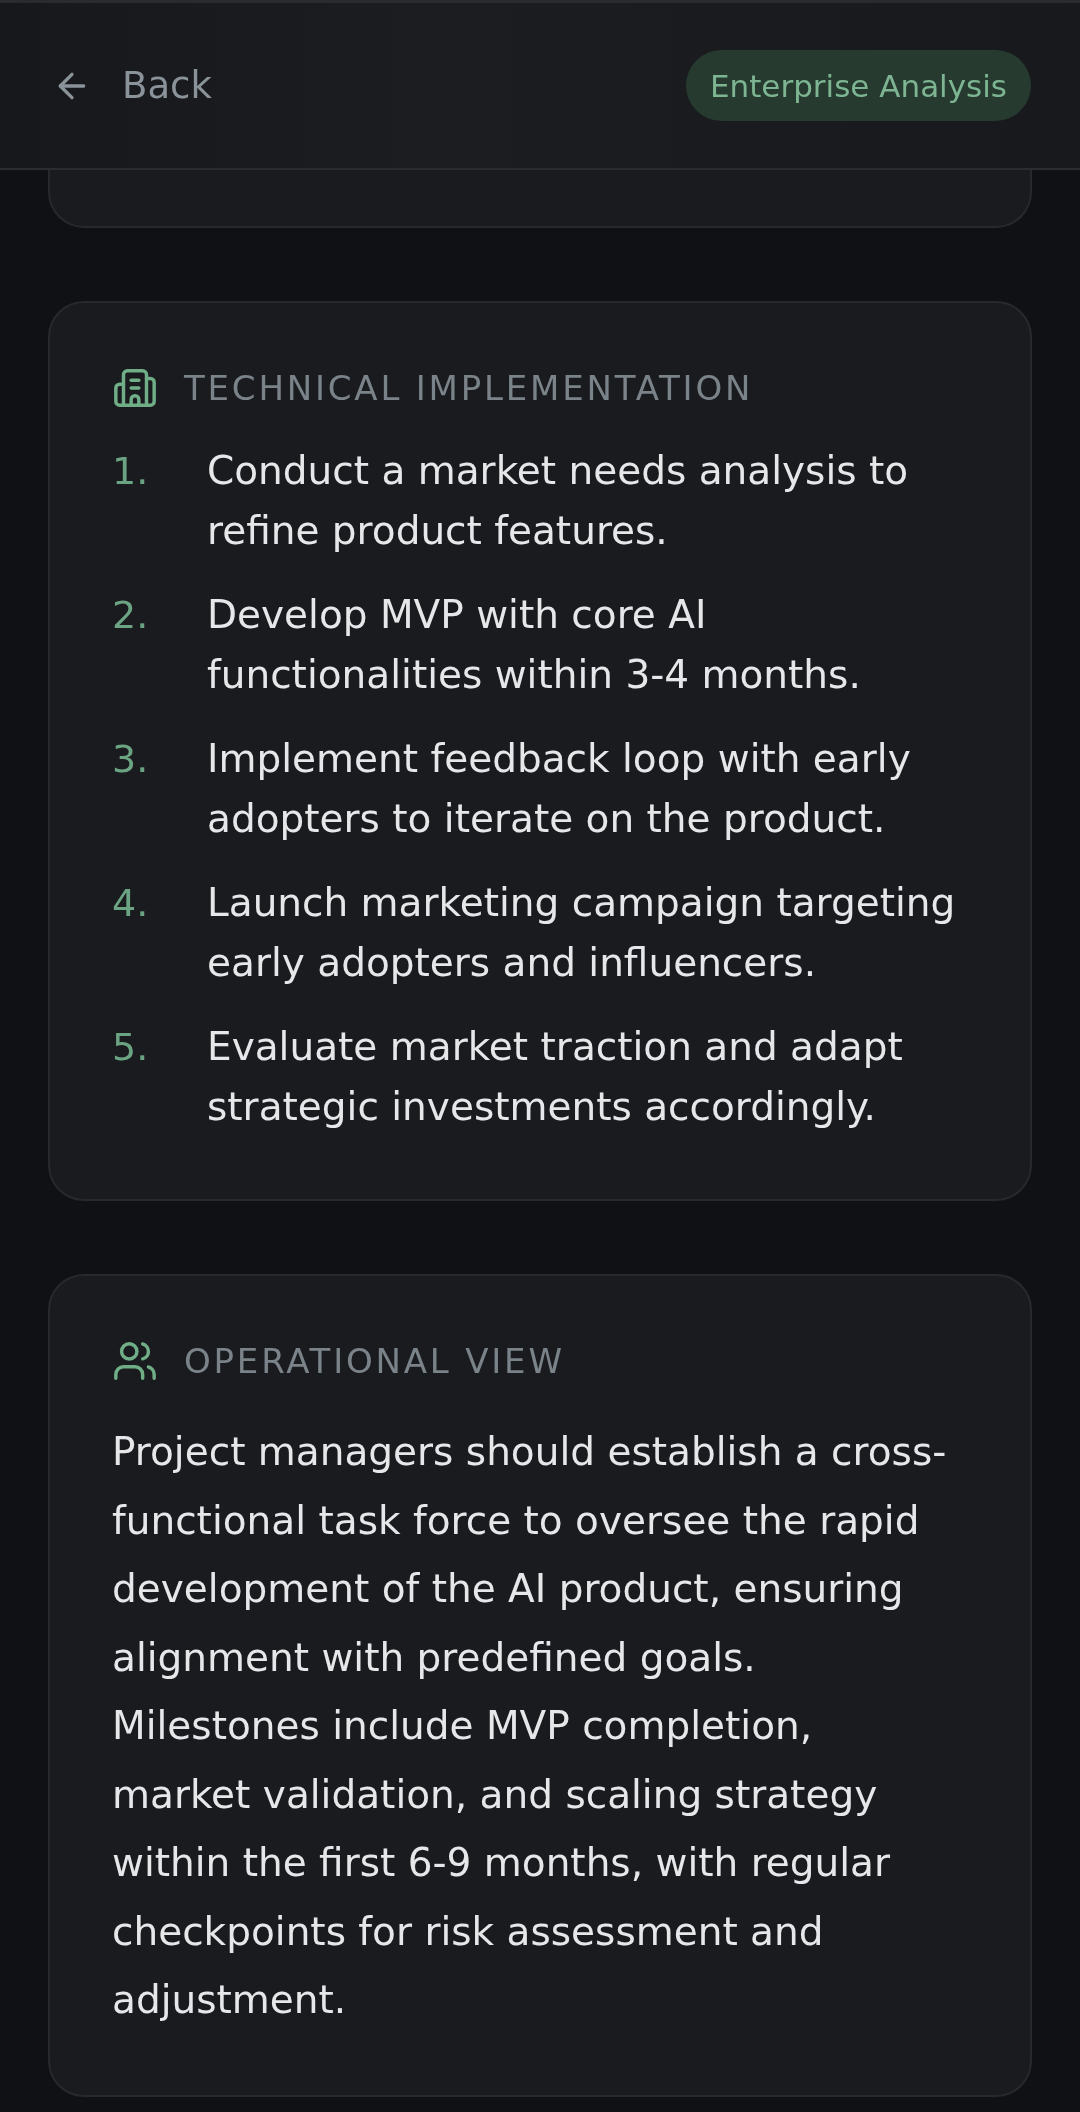 This screenshot has height=2112, width=1080. Describe the element at coordinates (374, 1361) in the screenshot. I see `section-title: OPERATIONAL VIEW` at that location.